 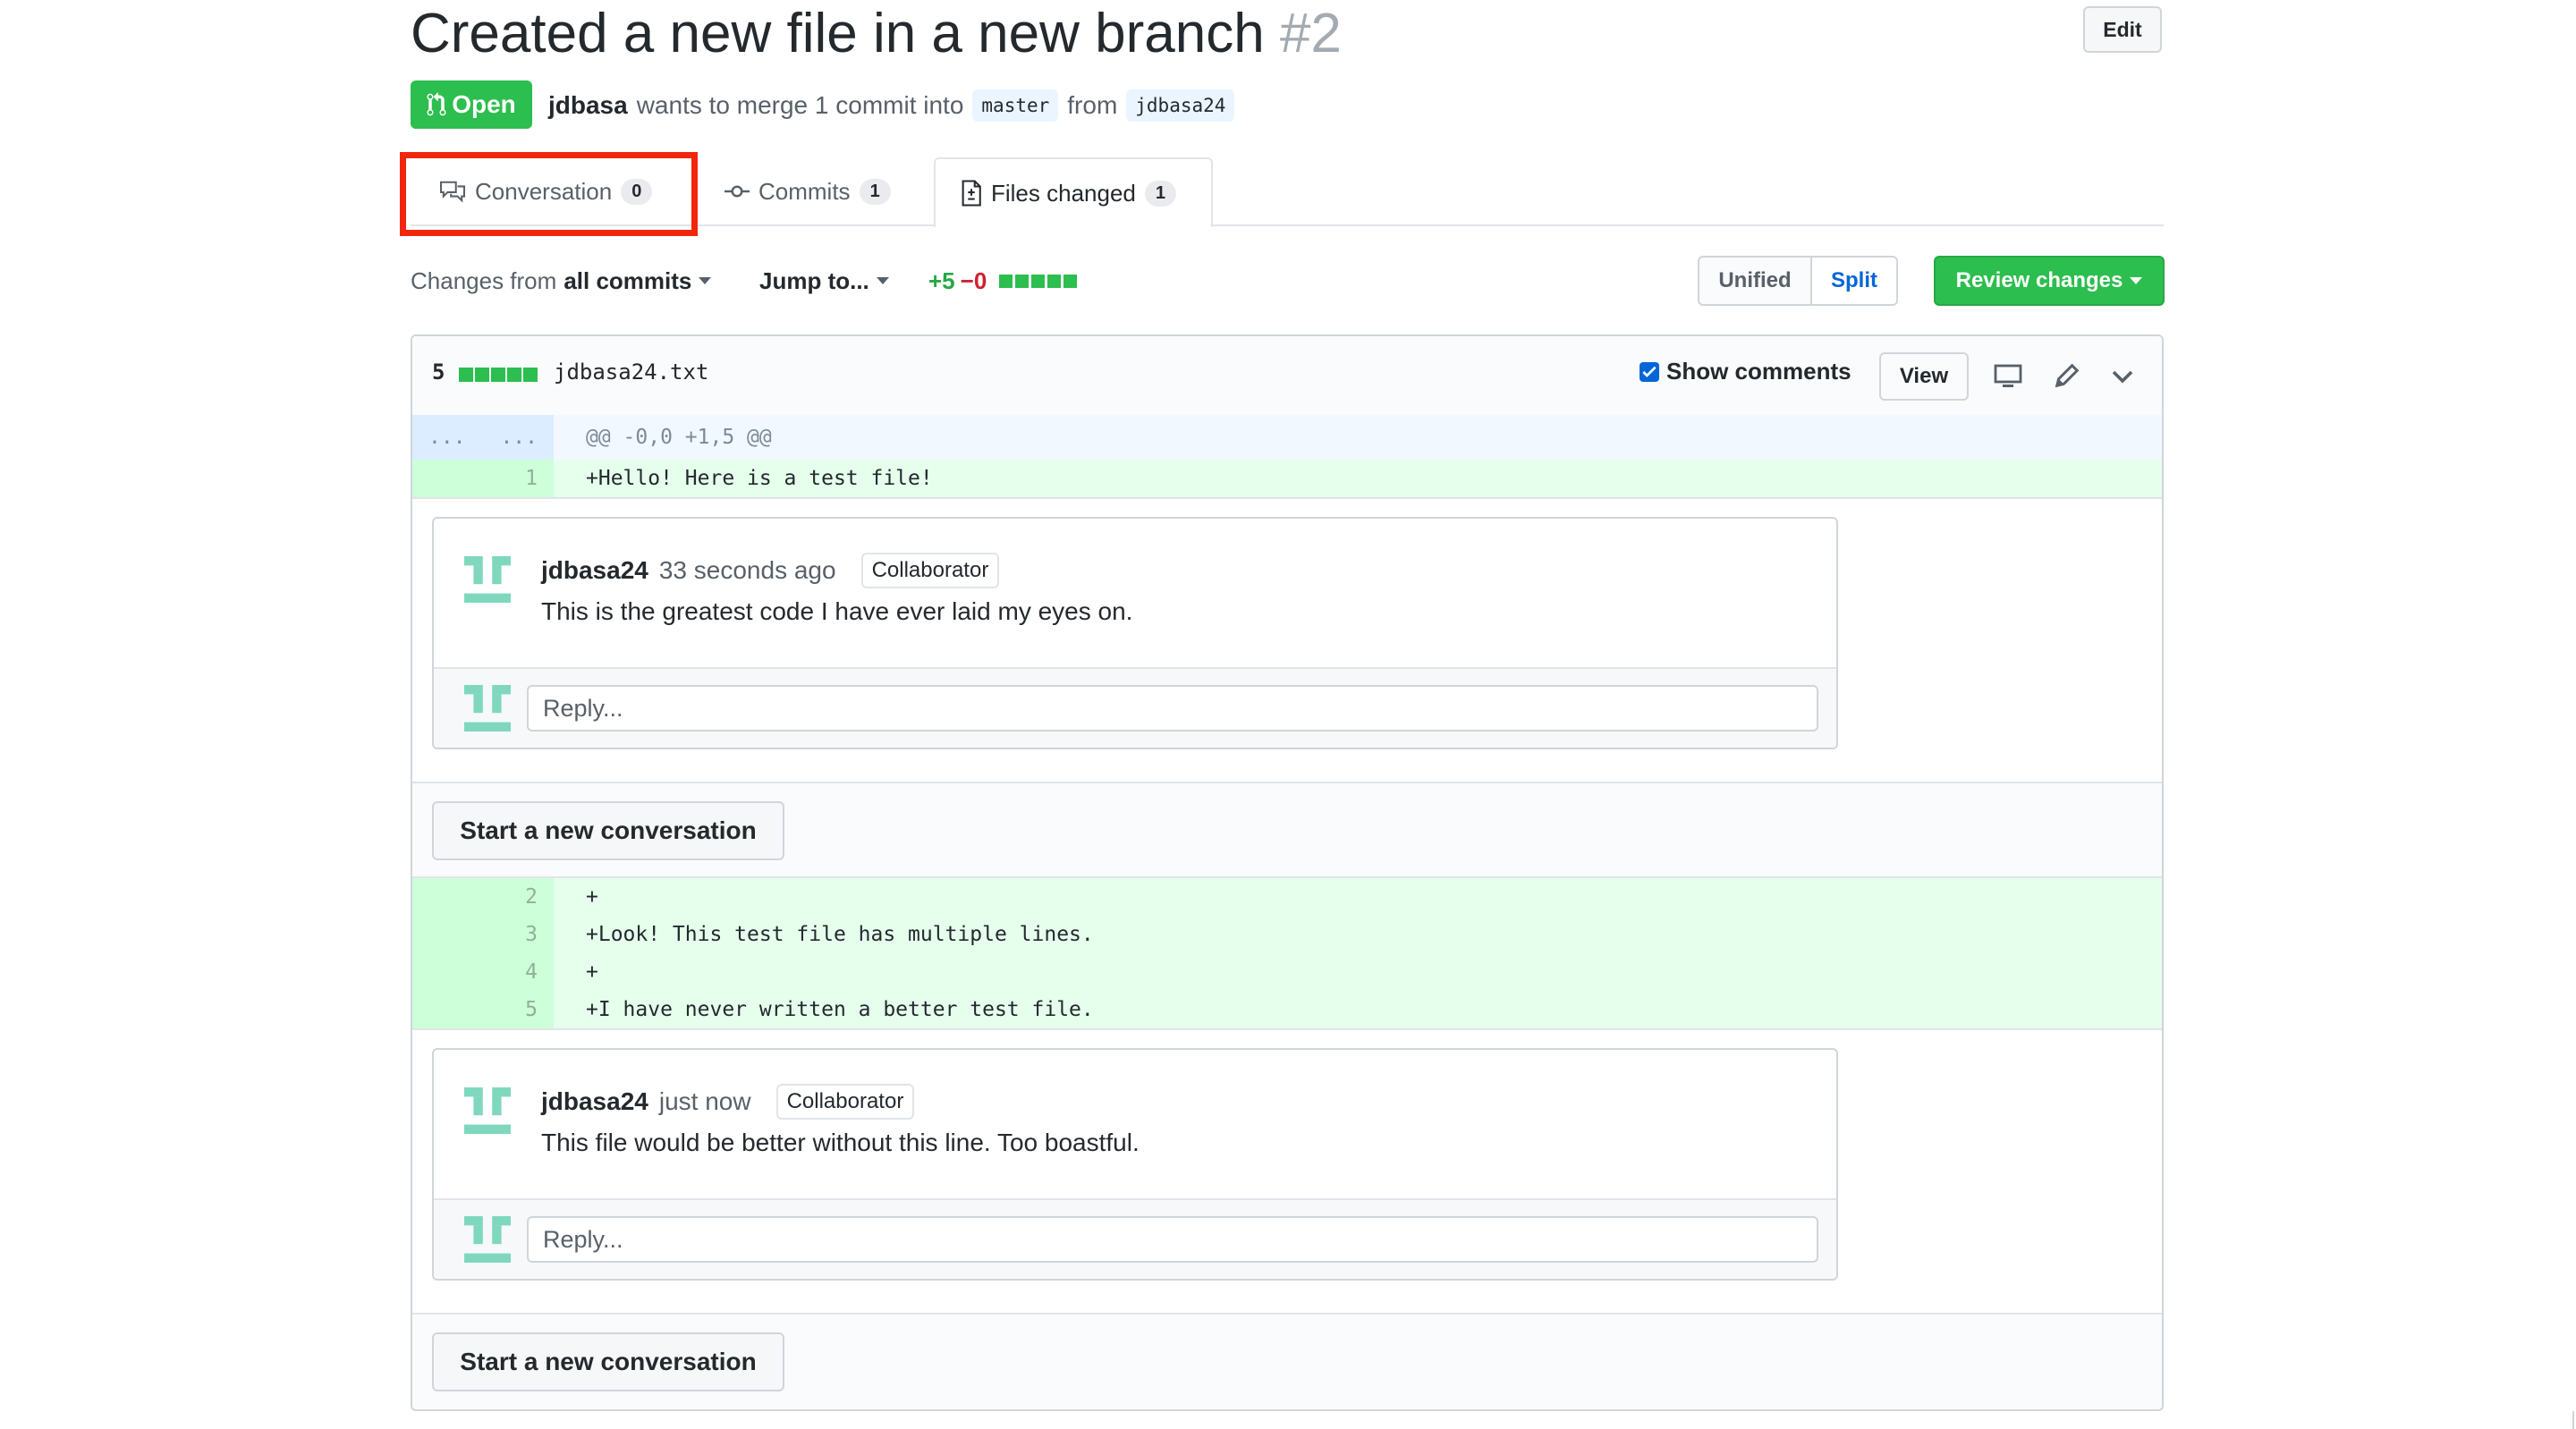 I want to click on git-commit-icon, so click(x=737, y=191).